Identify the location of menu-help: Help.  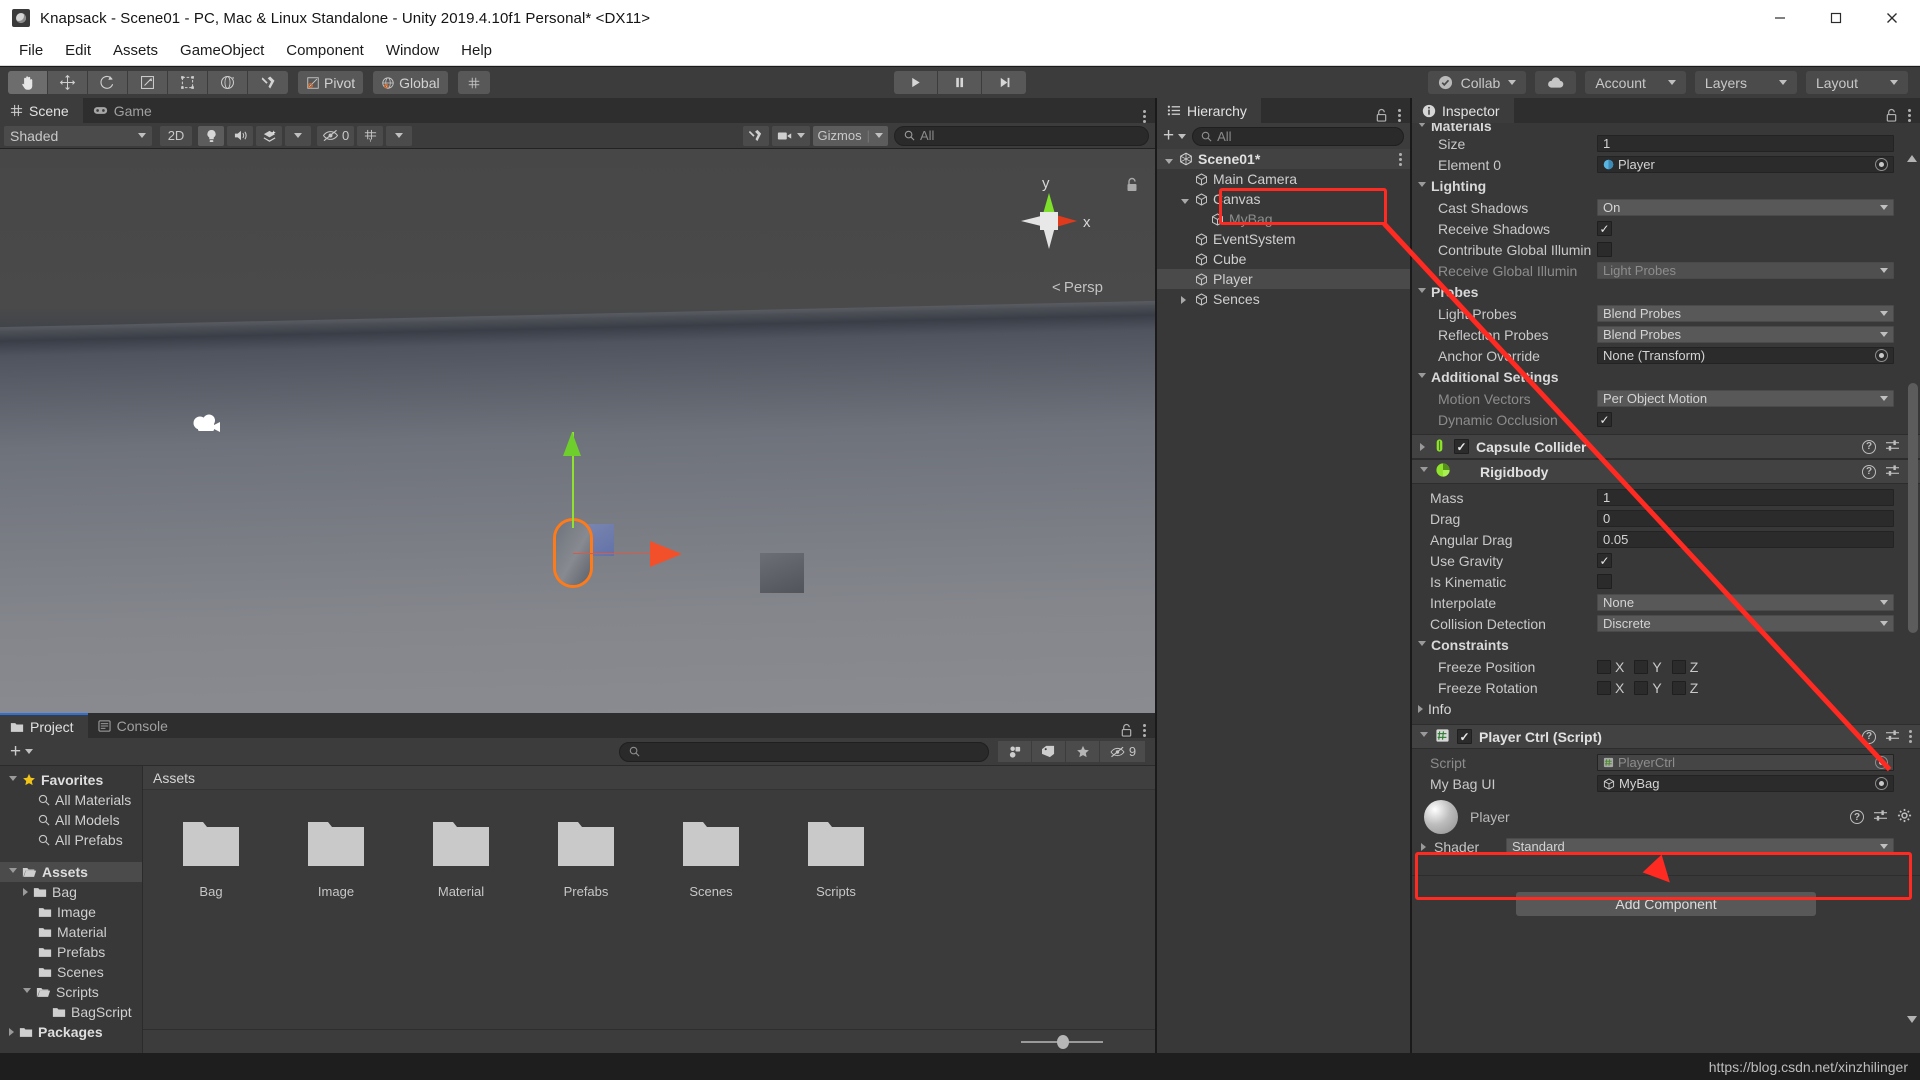
(476, 50).